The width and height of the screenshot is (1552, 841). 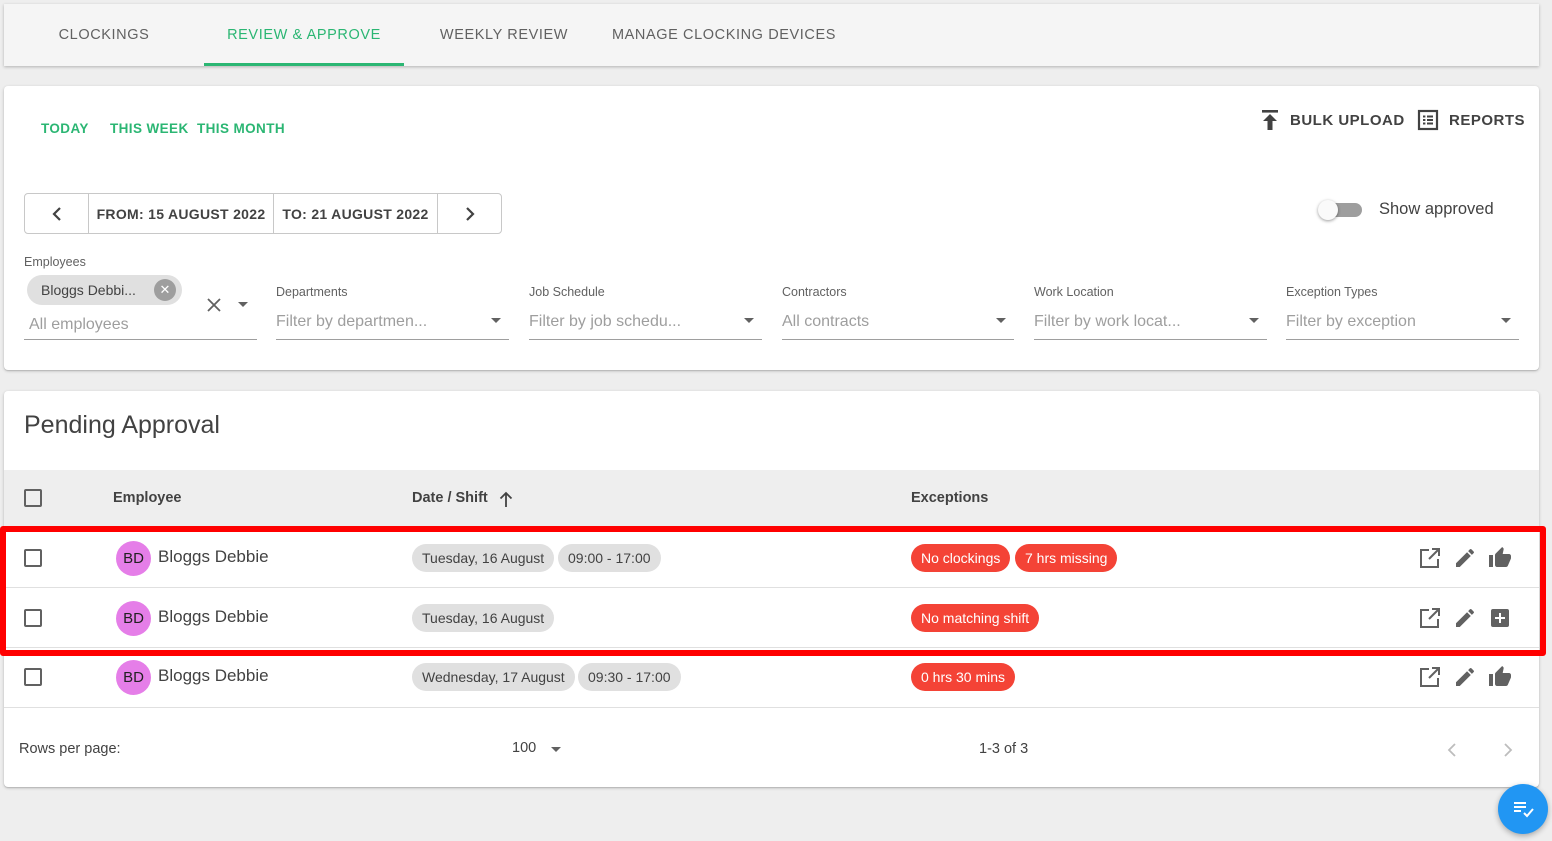 What do you see at coordinates (826, 321) in the screenshot?
I see `contractors-placeholder: All contracts` at bounding box center [826, 321].